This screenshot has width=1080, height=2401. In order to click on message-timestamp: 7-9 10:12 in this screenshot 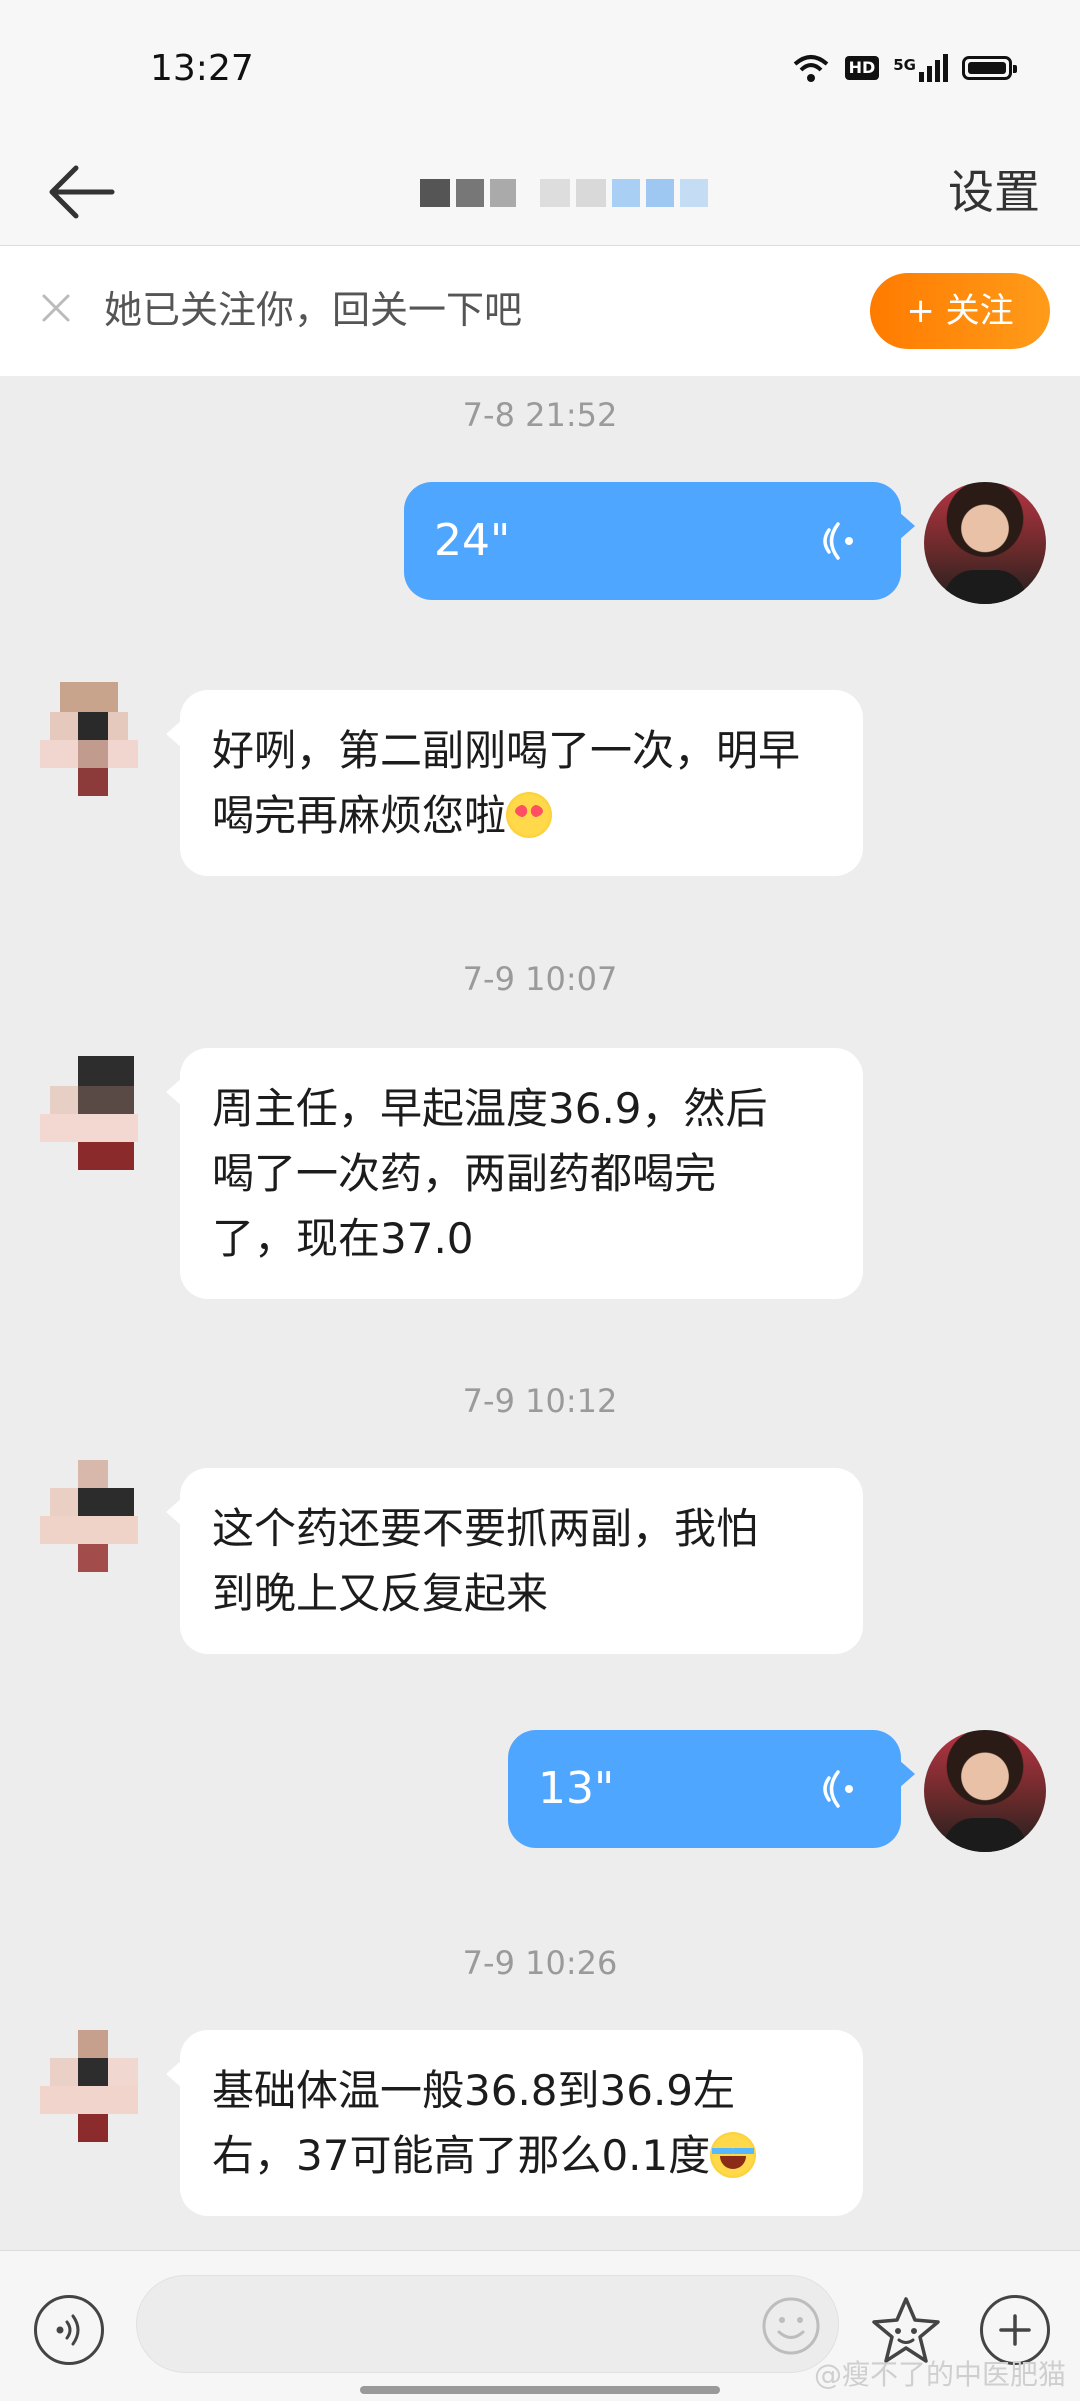, I will do `click(540, 1401)`.